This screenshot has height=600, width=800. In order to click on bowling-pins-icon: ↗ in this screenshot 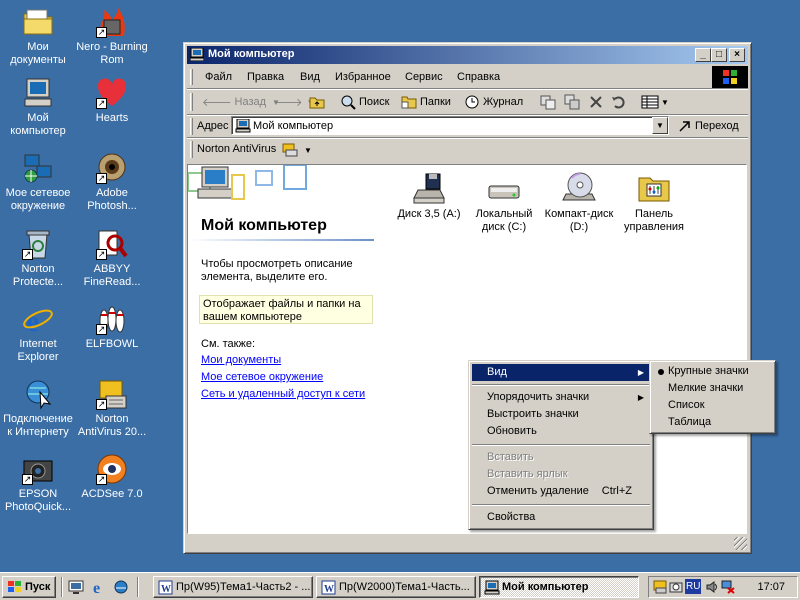, I will do `click(112, 319)`.